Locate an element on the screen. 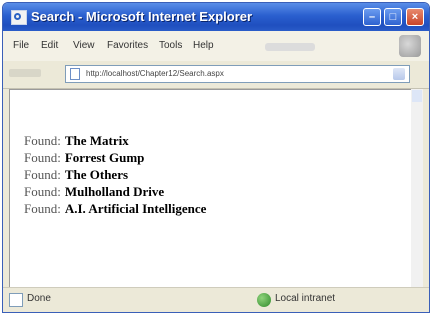 The width and height of the screenshot is (432, 315). security-zone: Local intranet is located at coordinates (305, 298).